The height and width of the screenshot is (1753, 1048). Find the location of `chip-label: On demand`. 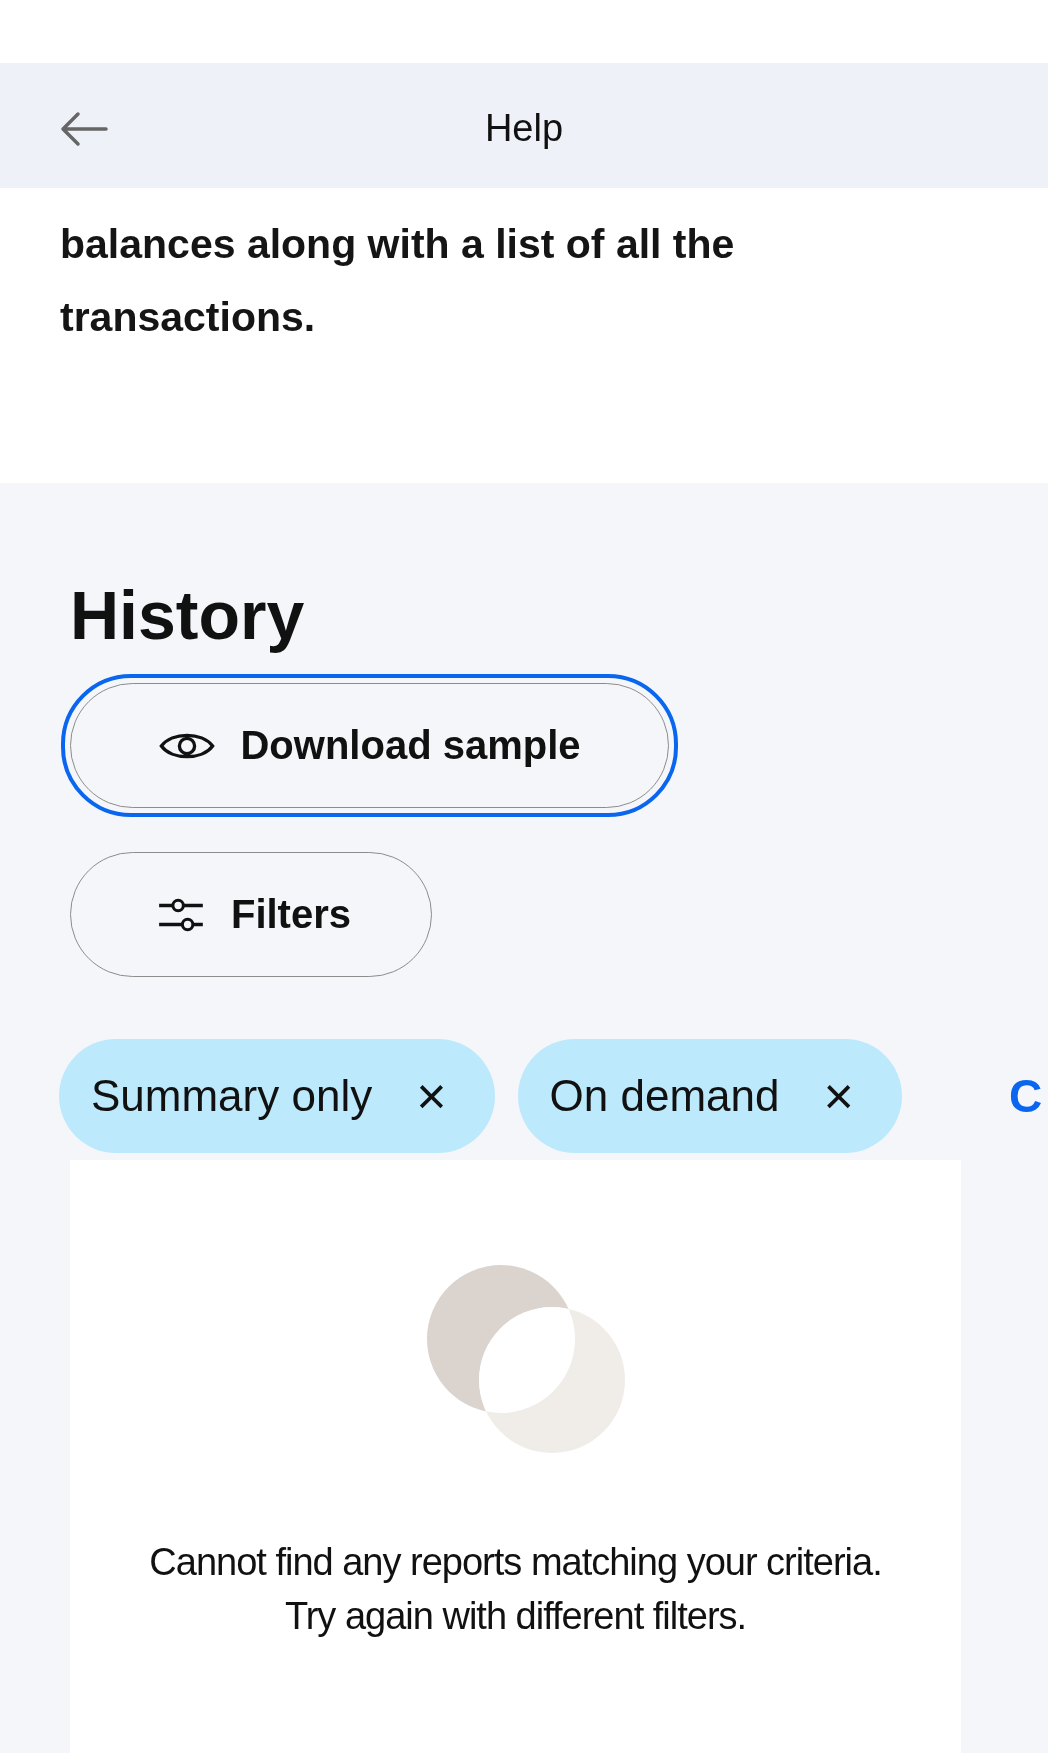

chip-label: On demand is located at coordinates (664, 1096).